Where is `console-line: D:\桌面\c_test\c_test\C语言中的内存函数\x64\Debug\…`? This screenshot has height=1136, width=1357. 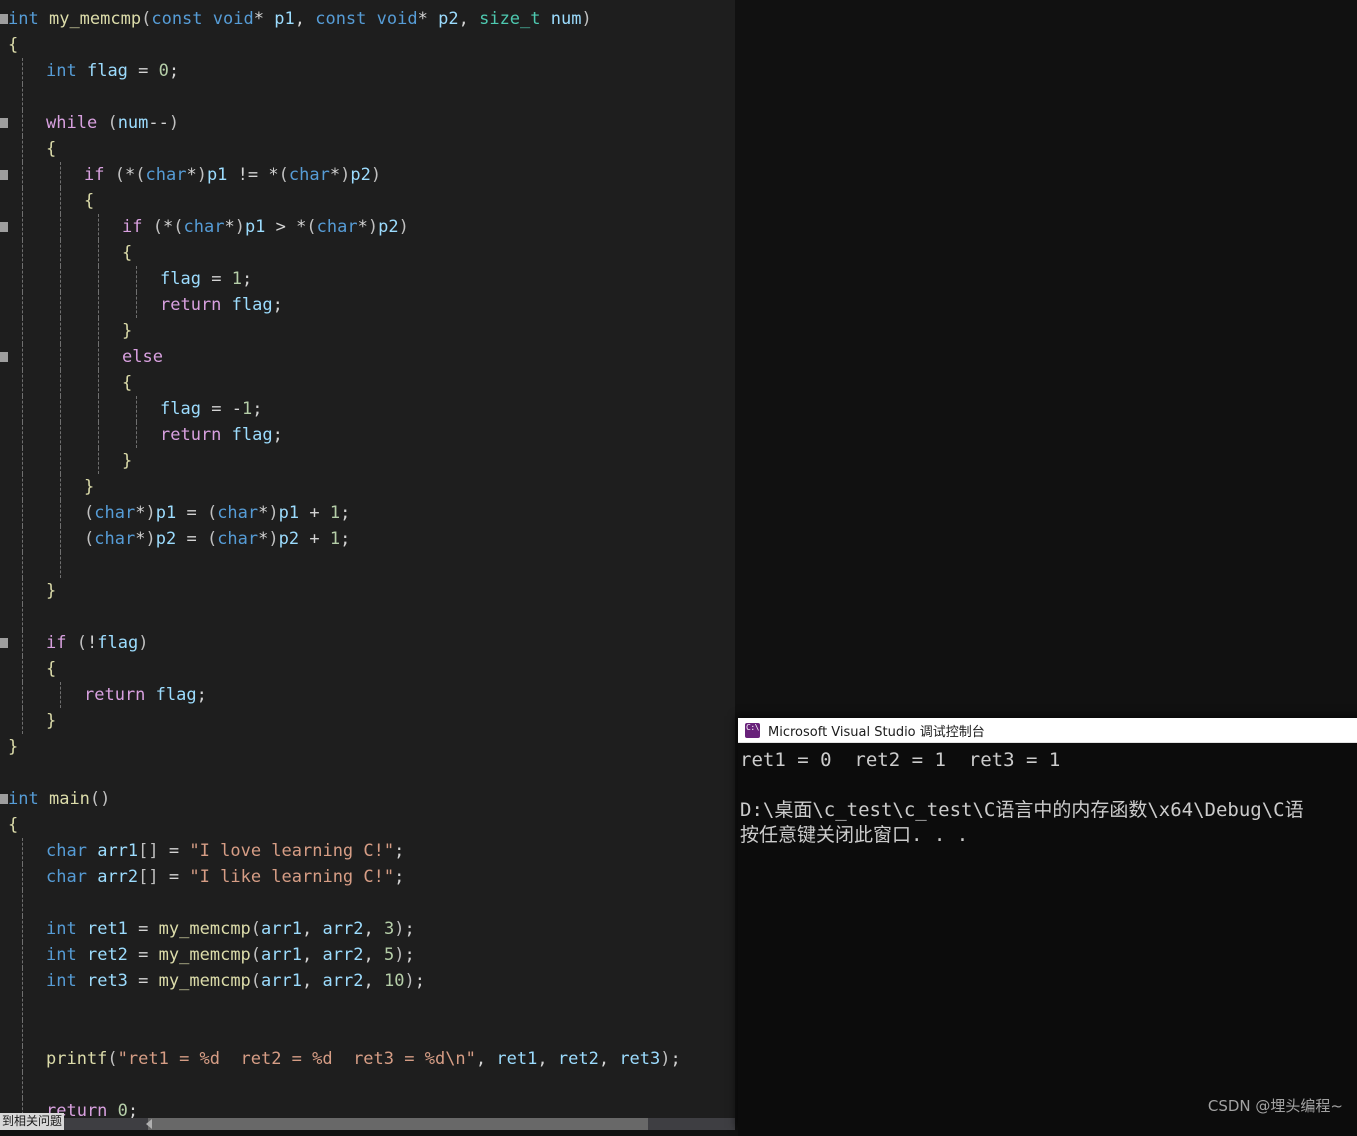
console-line: D:\桌面\c_test\c_test\C语言中的内存函数\x64\Debug\… is located at coordinates (1022, 810).